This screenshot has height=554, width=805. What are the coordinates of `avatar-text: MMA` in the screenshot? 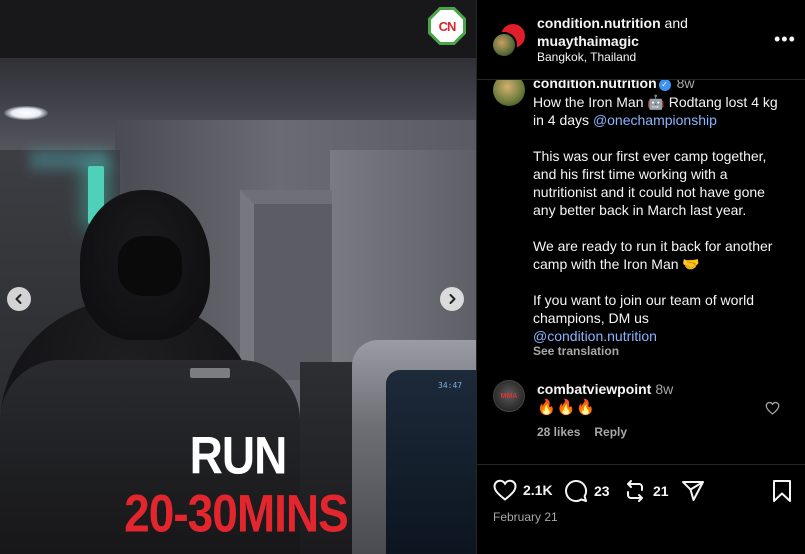 It's located at (509, 396).